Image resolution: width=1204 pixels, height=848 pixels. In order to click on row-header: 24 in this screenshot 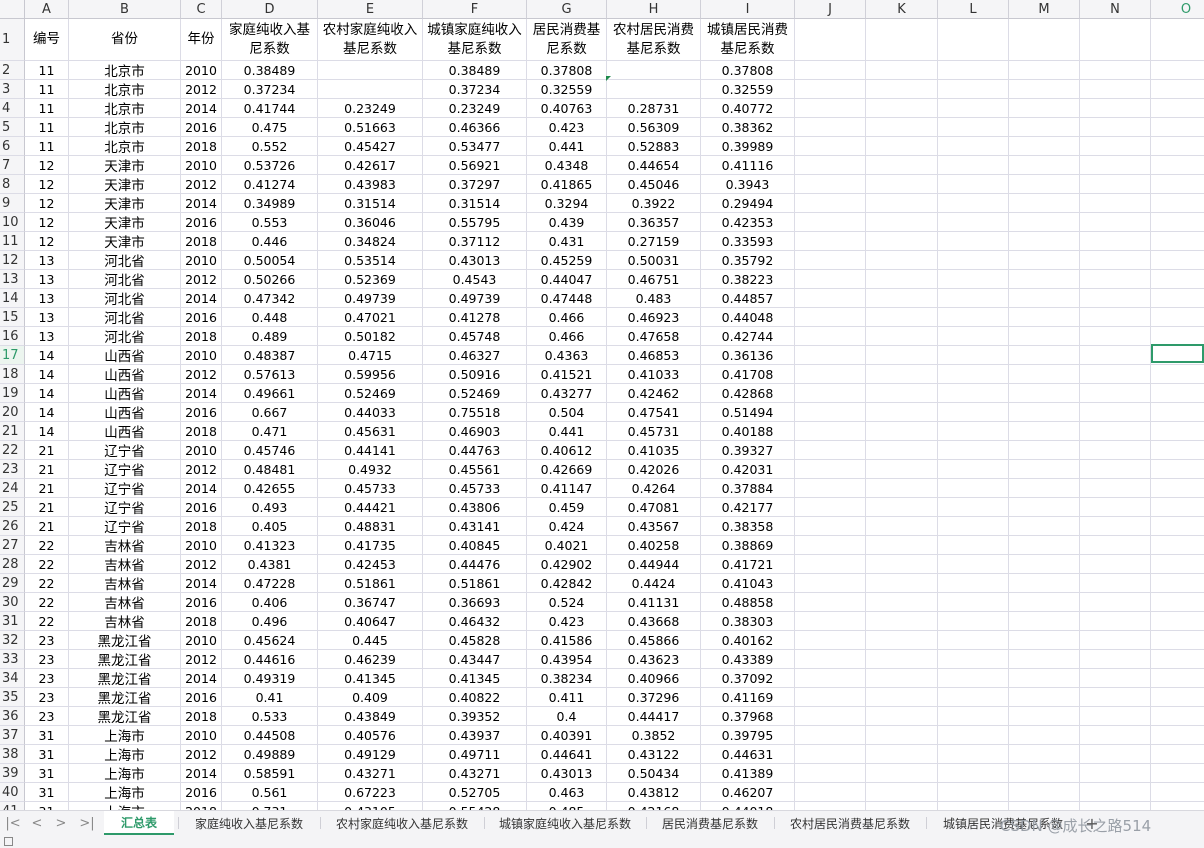, I will do `click(12, 488)`.